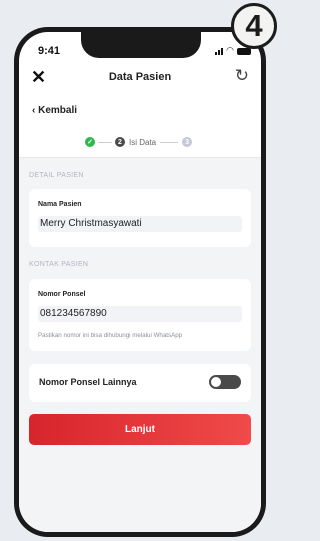  What do you see at coordinates (187, 142) in the screenshot?
I see `step-3-indicator: 3` at bounding box center [187, 142].